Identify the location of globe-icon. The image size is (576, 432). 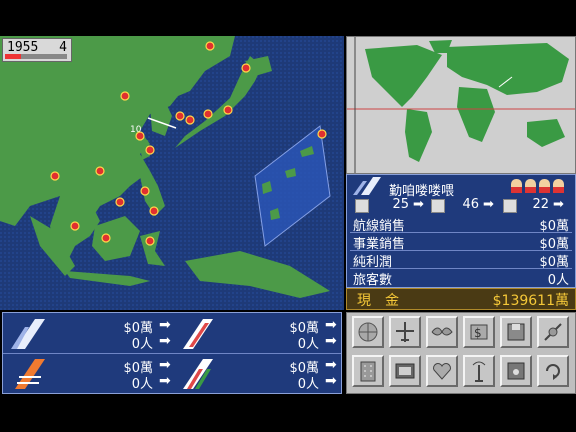
(368, 332).